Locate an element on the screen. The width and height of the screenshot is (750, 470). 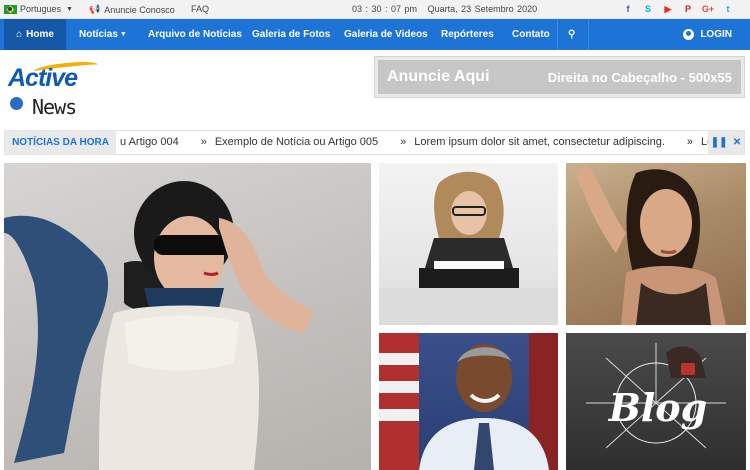
nav-noticias-label: Notícias is located at coordinates (98, 34).